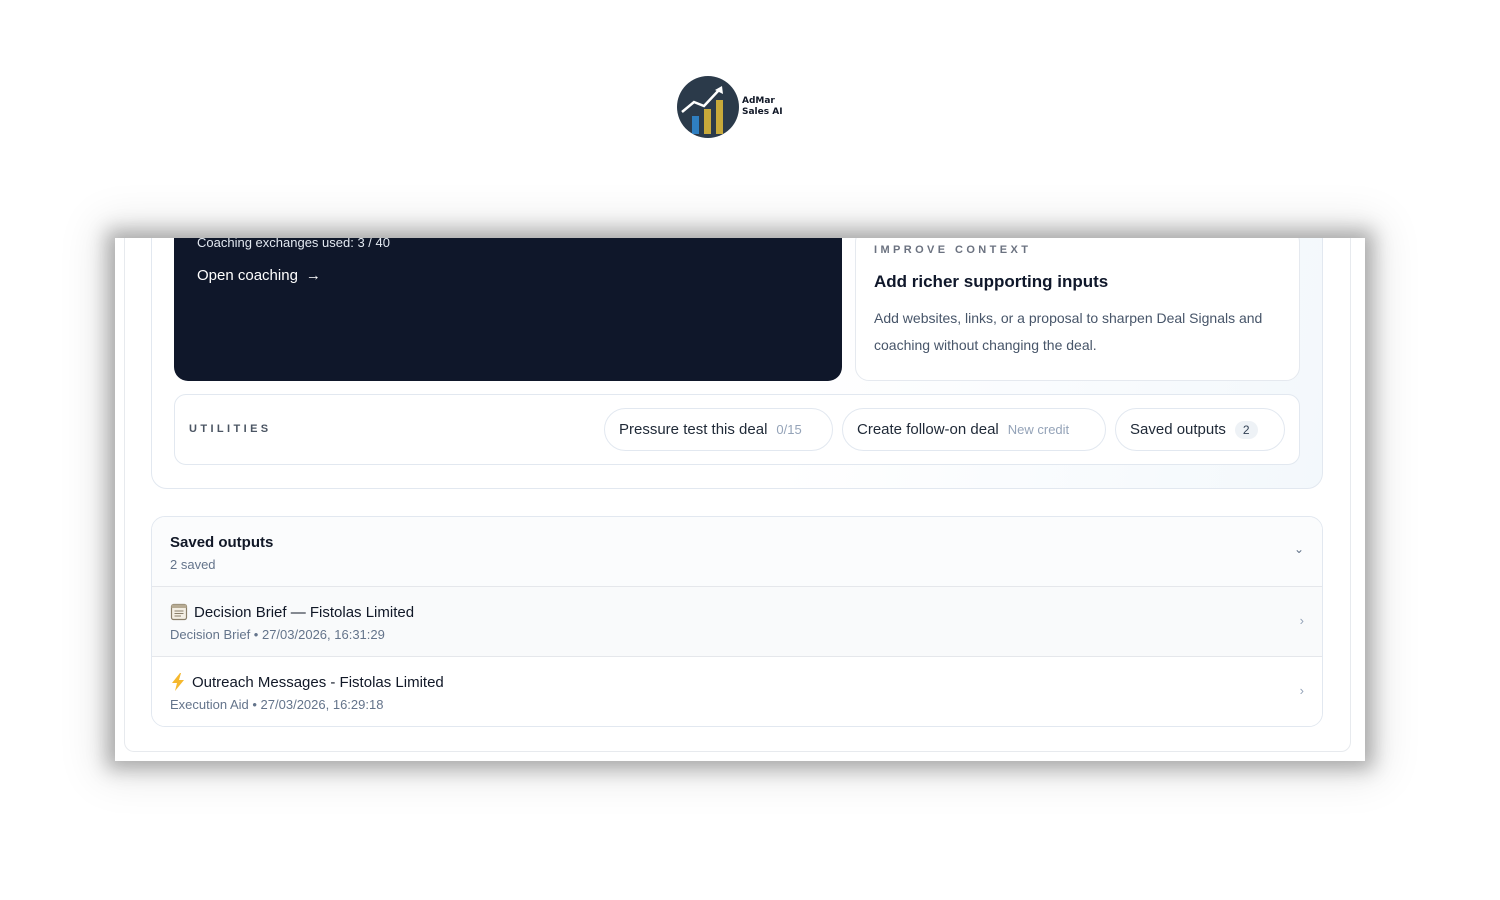 This screenshot has width=1500, height=900. I want to click on context-title: Add richer supporting inputs, so click(991, 281).